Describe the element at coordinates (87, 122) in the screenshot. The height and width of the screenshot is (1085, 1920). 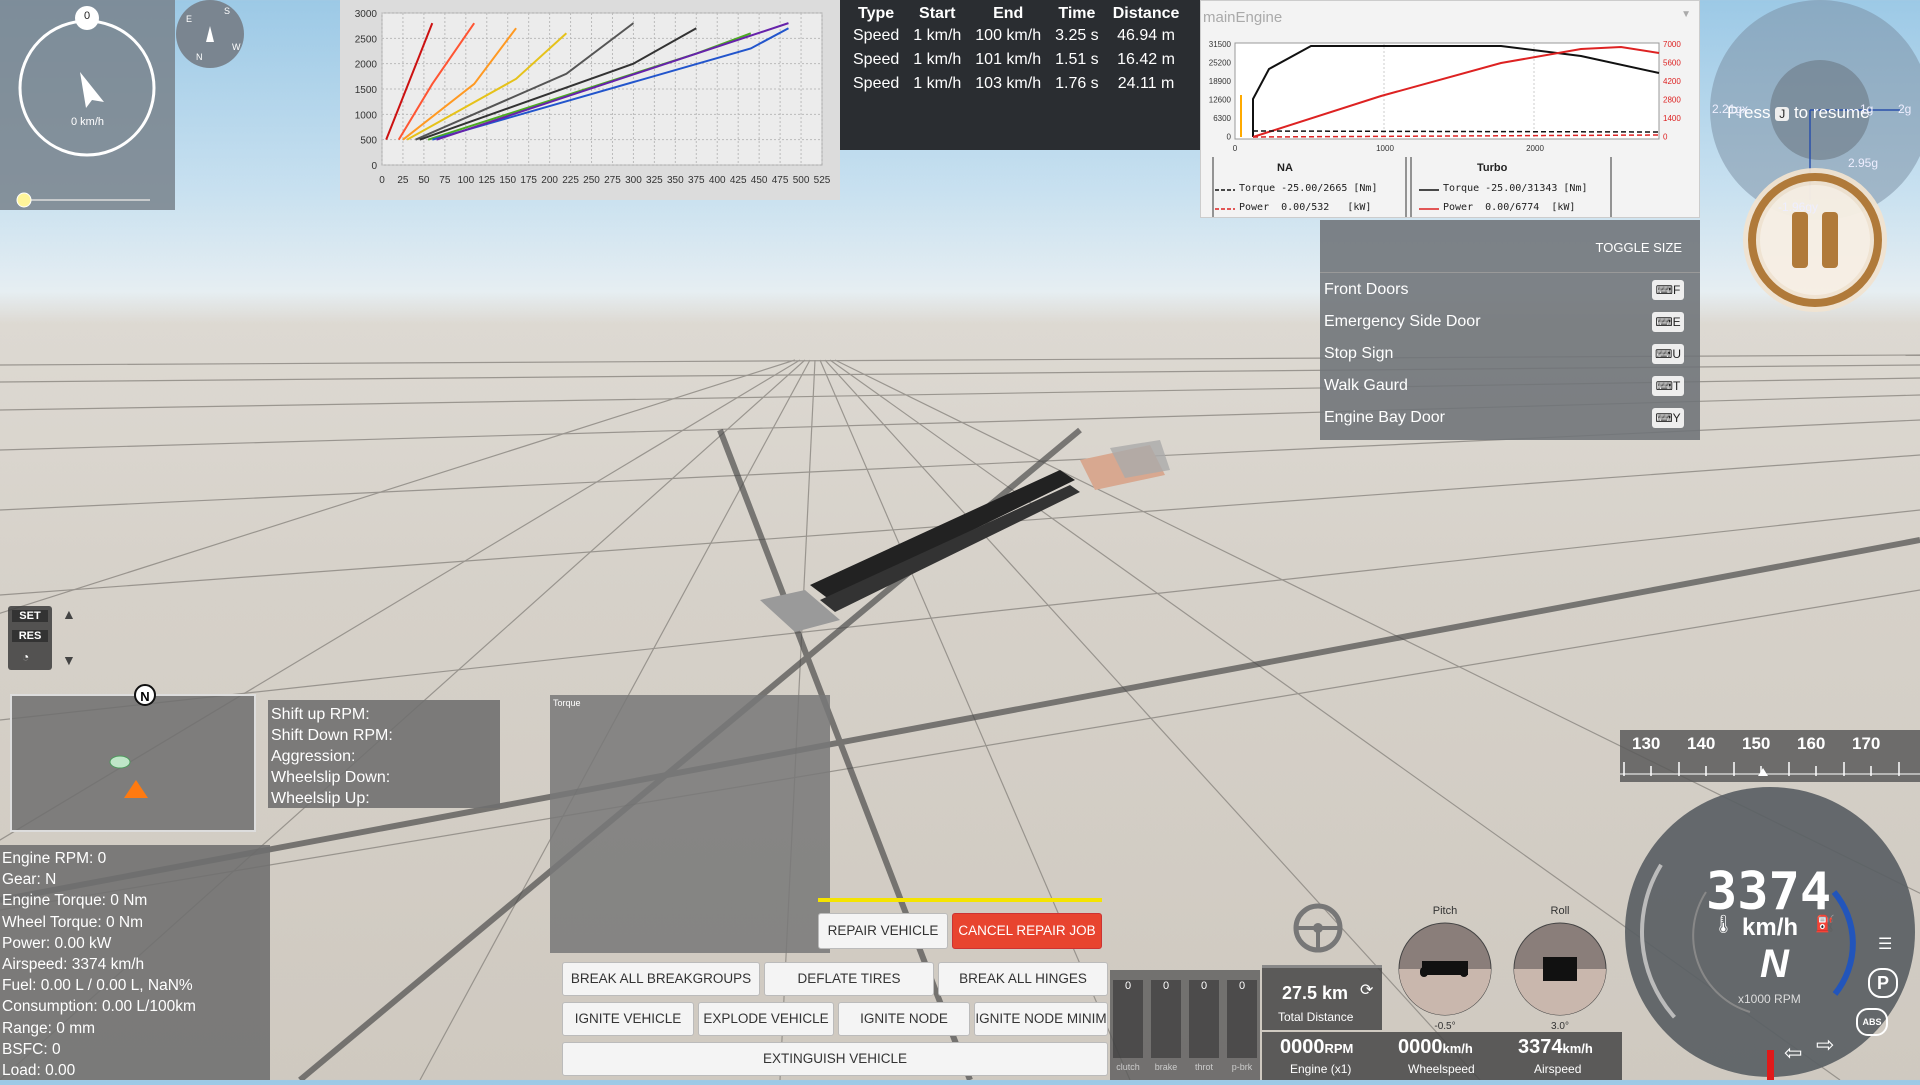
I see `speedo-readout: 0 km/h` at that location.